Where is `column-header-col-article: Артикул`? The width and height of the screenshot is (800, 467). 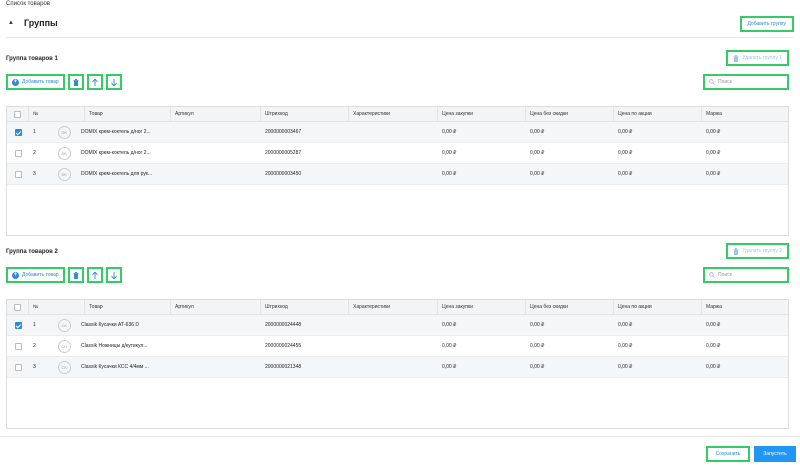 column-header-col-article: Артикул is located at coordinates (216, 307).